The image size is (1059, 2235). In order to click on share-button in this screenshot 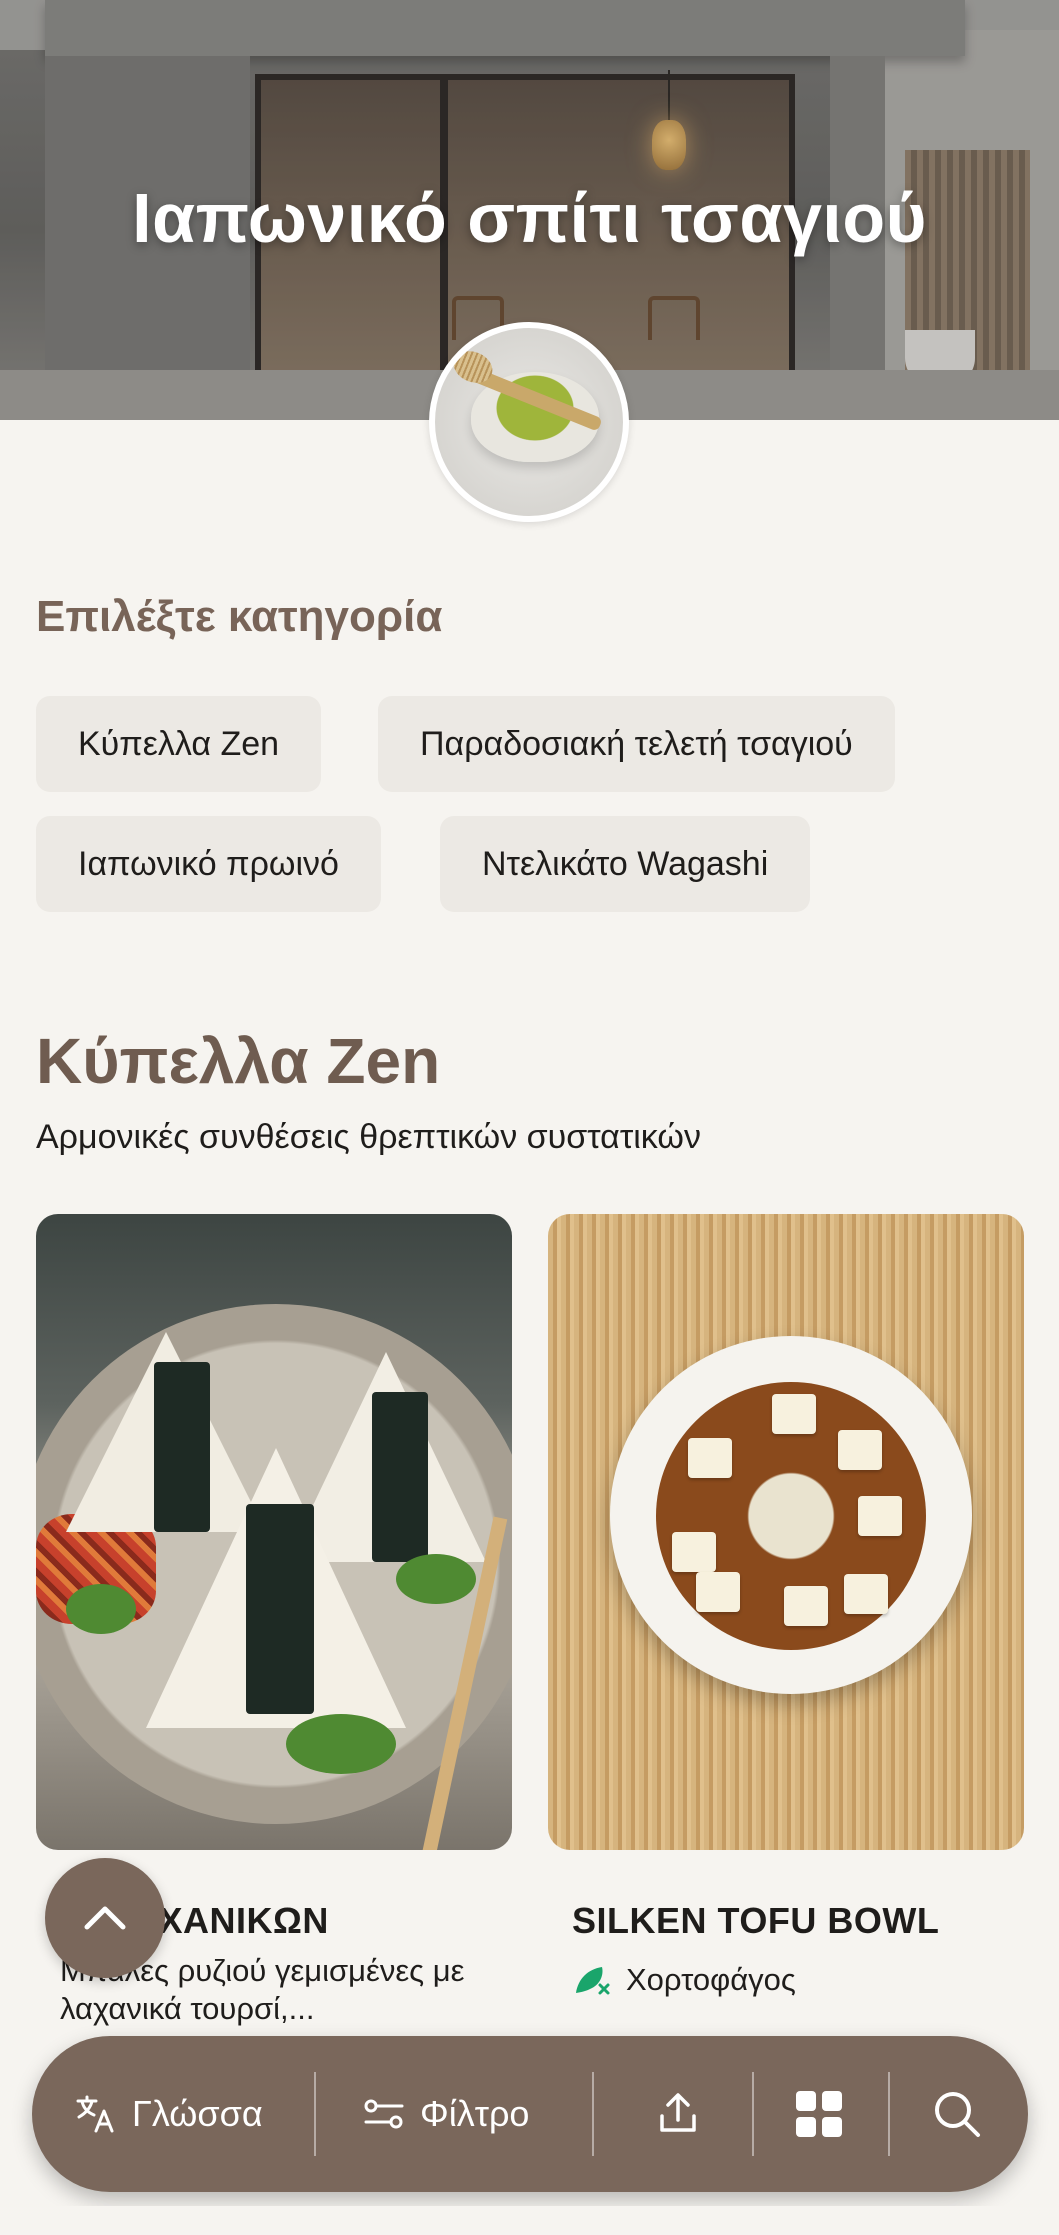, I will do `click(678, 2114)`.